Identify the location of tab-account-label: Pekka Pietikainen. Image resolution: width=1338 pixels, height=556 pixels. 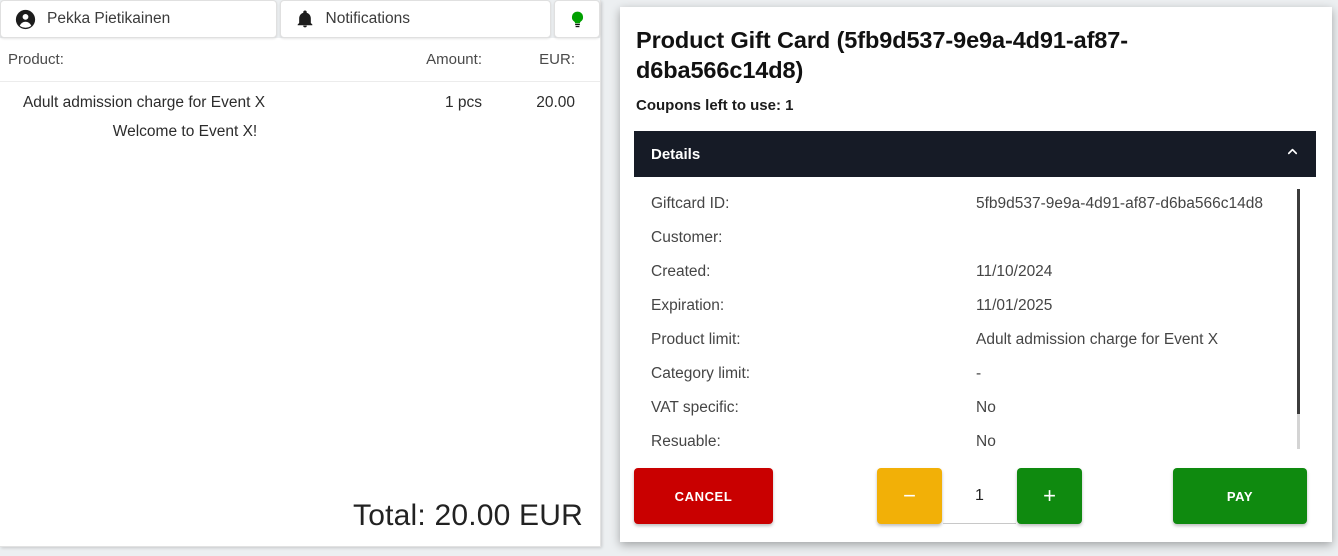
(109, 18).